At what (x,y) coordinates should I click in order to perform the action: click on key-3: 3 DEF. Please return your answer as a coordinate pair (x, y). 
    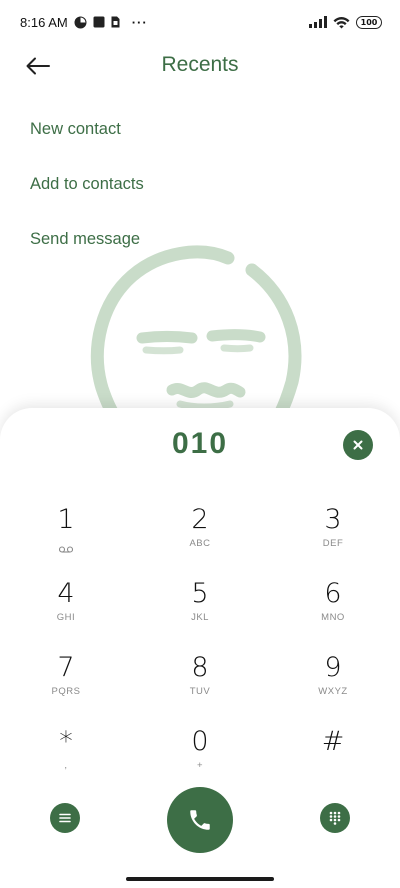
    Looking at the image, I should click on (333, 536).